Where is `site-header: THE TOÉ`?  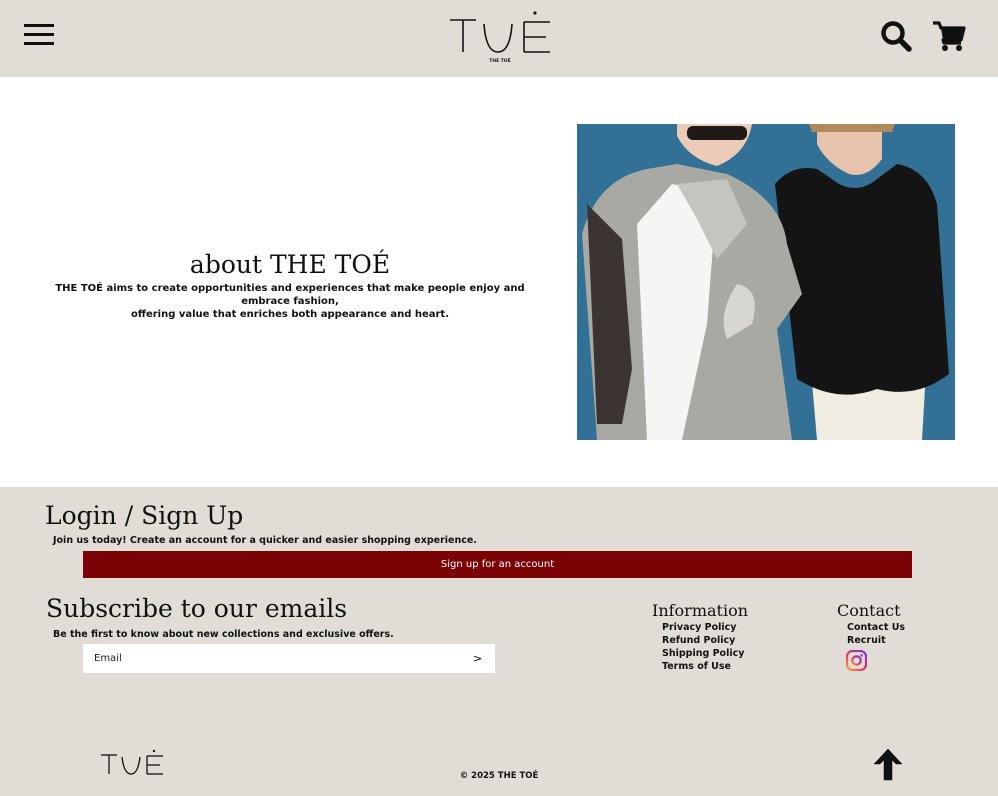 site-header: THE TOÉ is located at coordinates (499, 38).